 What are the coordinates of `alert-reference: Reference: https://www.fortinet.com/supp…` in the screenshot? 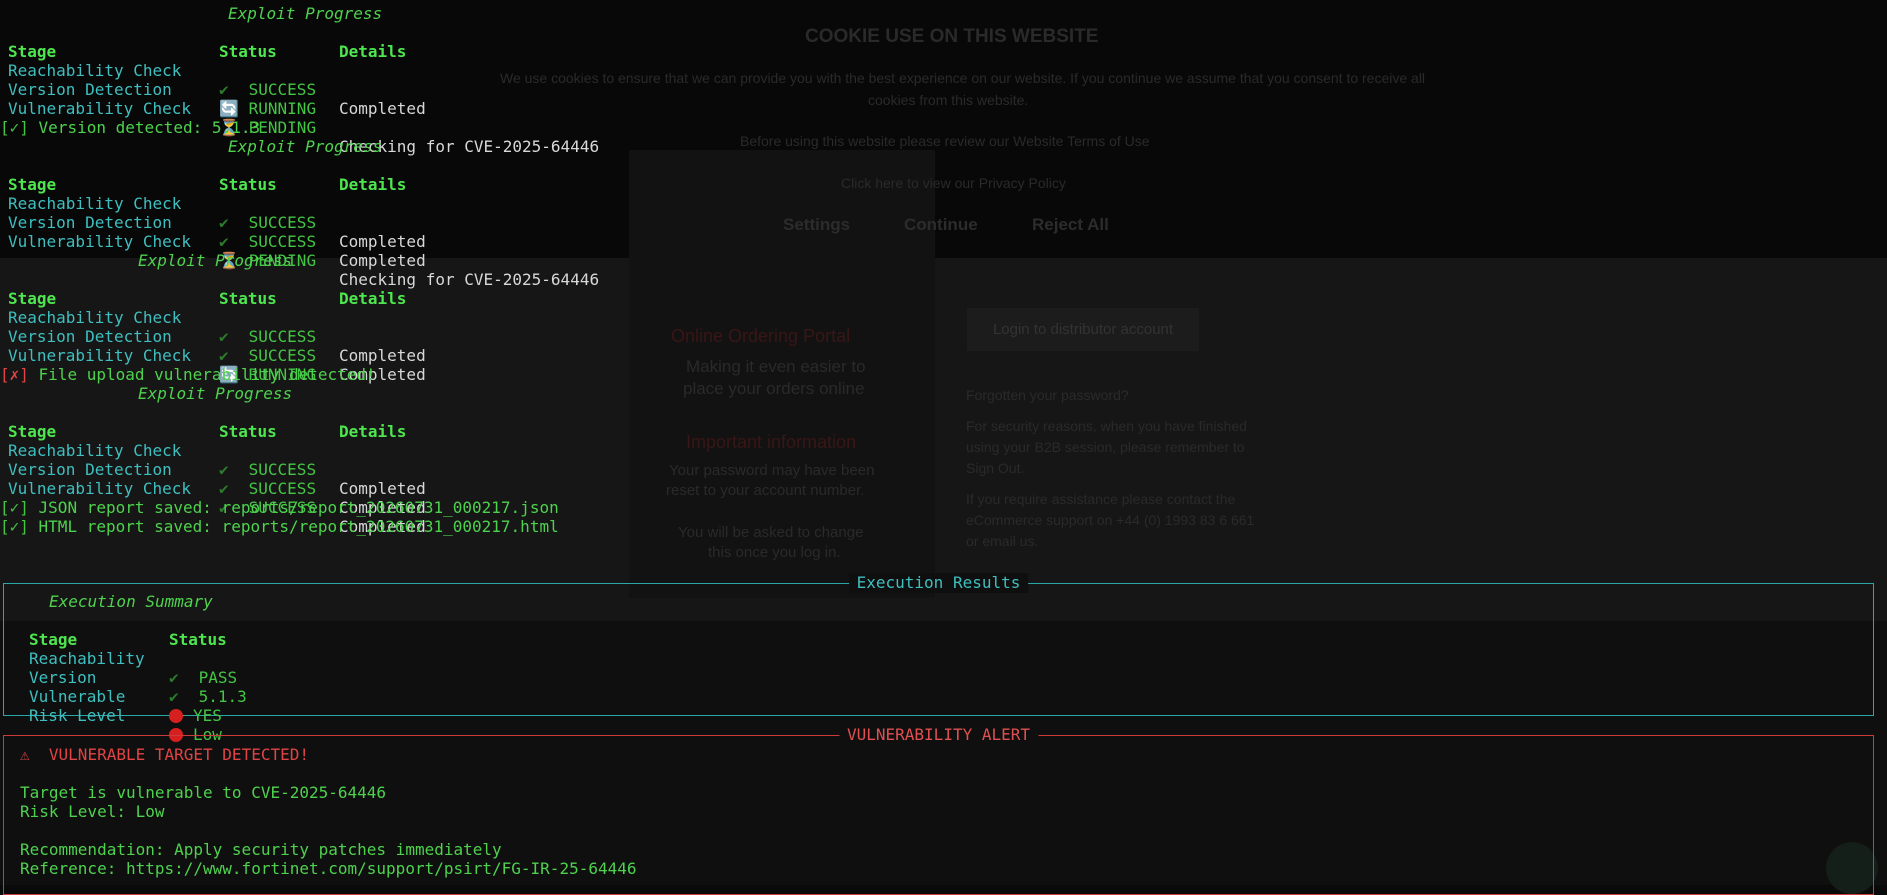 It's located at (328, 868).